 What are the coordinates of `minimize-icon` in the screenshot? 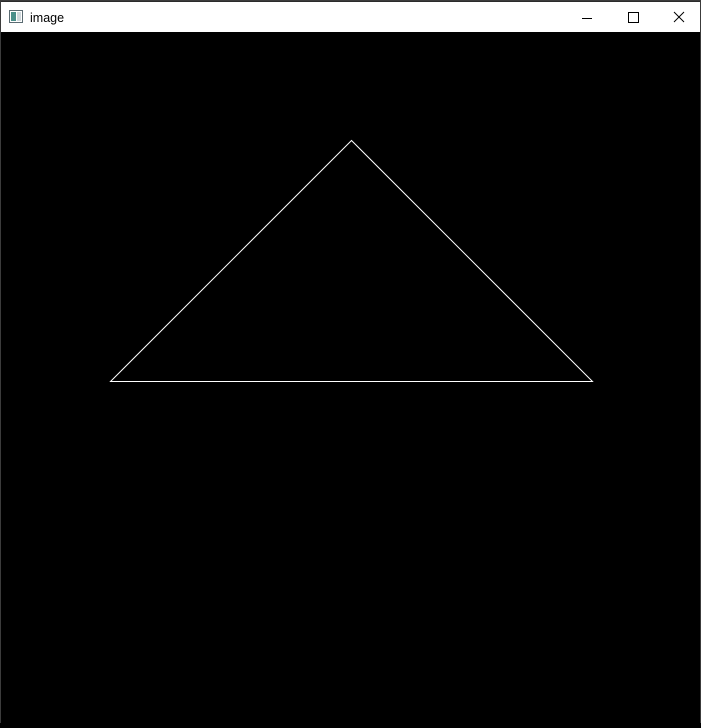 It's located at (587, 18).